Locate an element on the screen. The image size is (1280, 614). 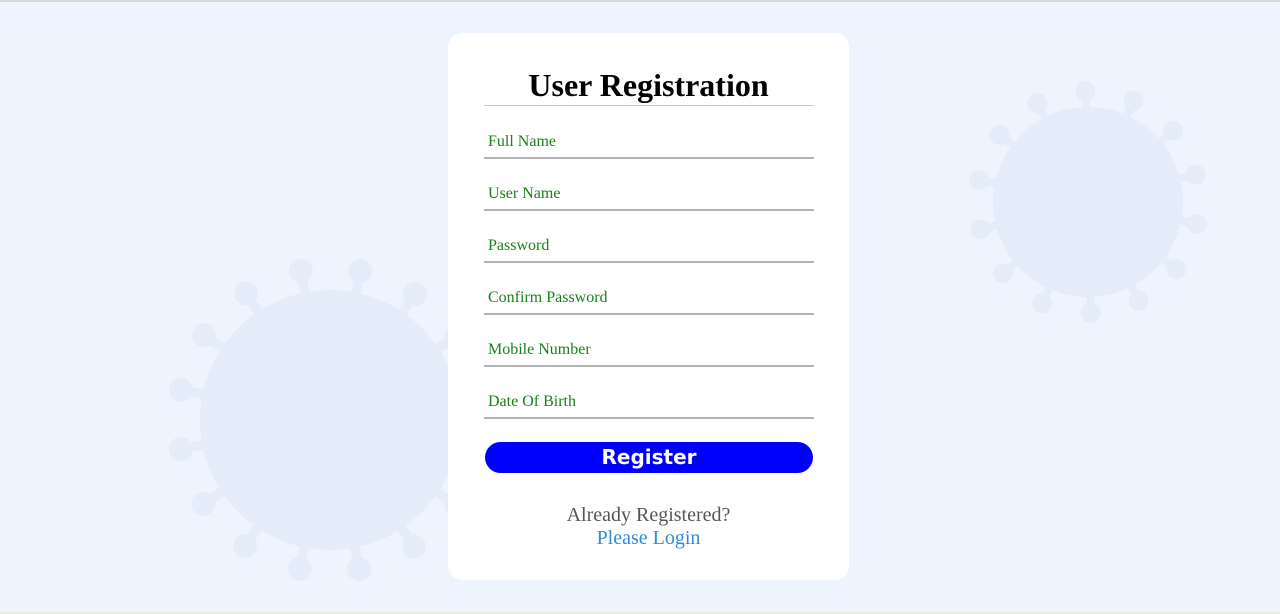
full-name-field is located at coordinates (649, 143).